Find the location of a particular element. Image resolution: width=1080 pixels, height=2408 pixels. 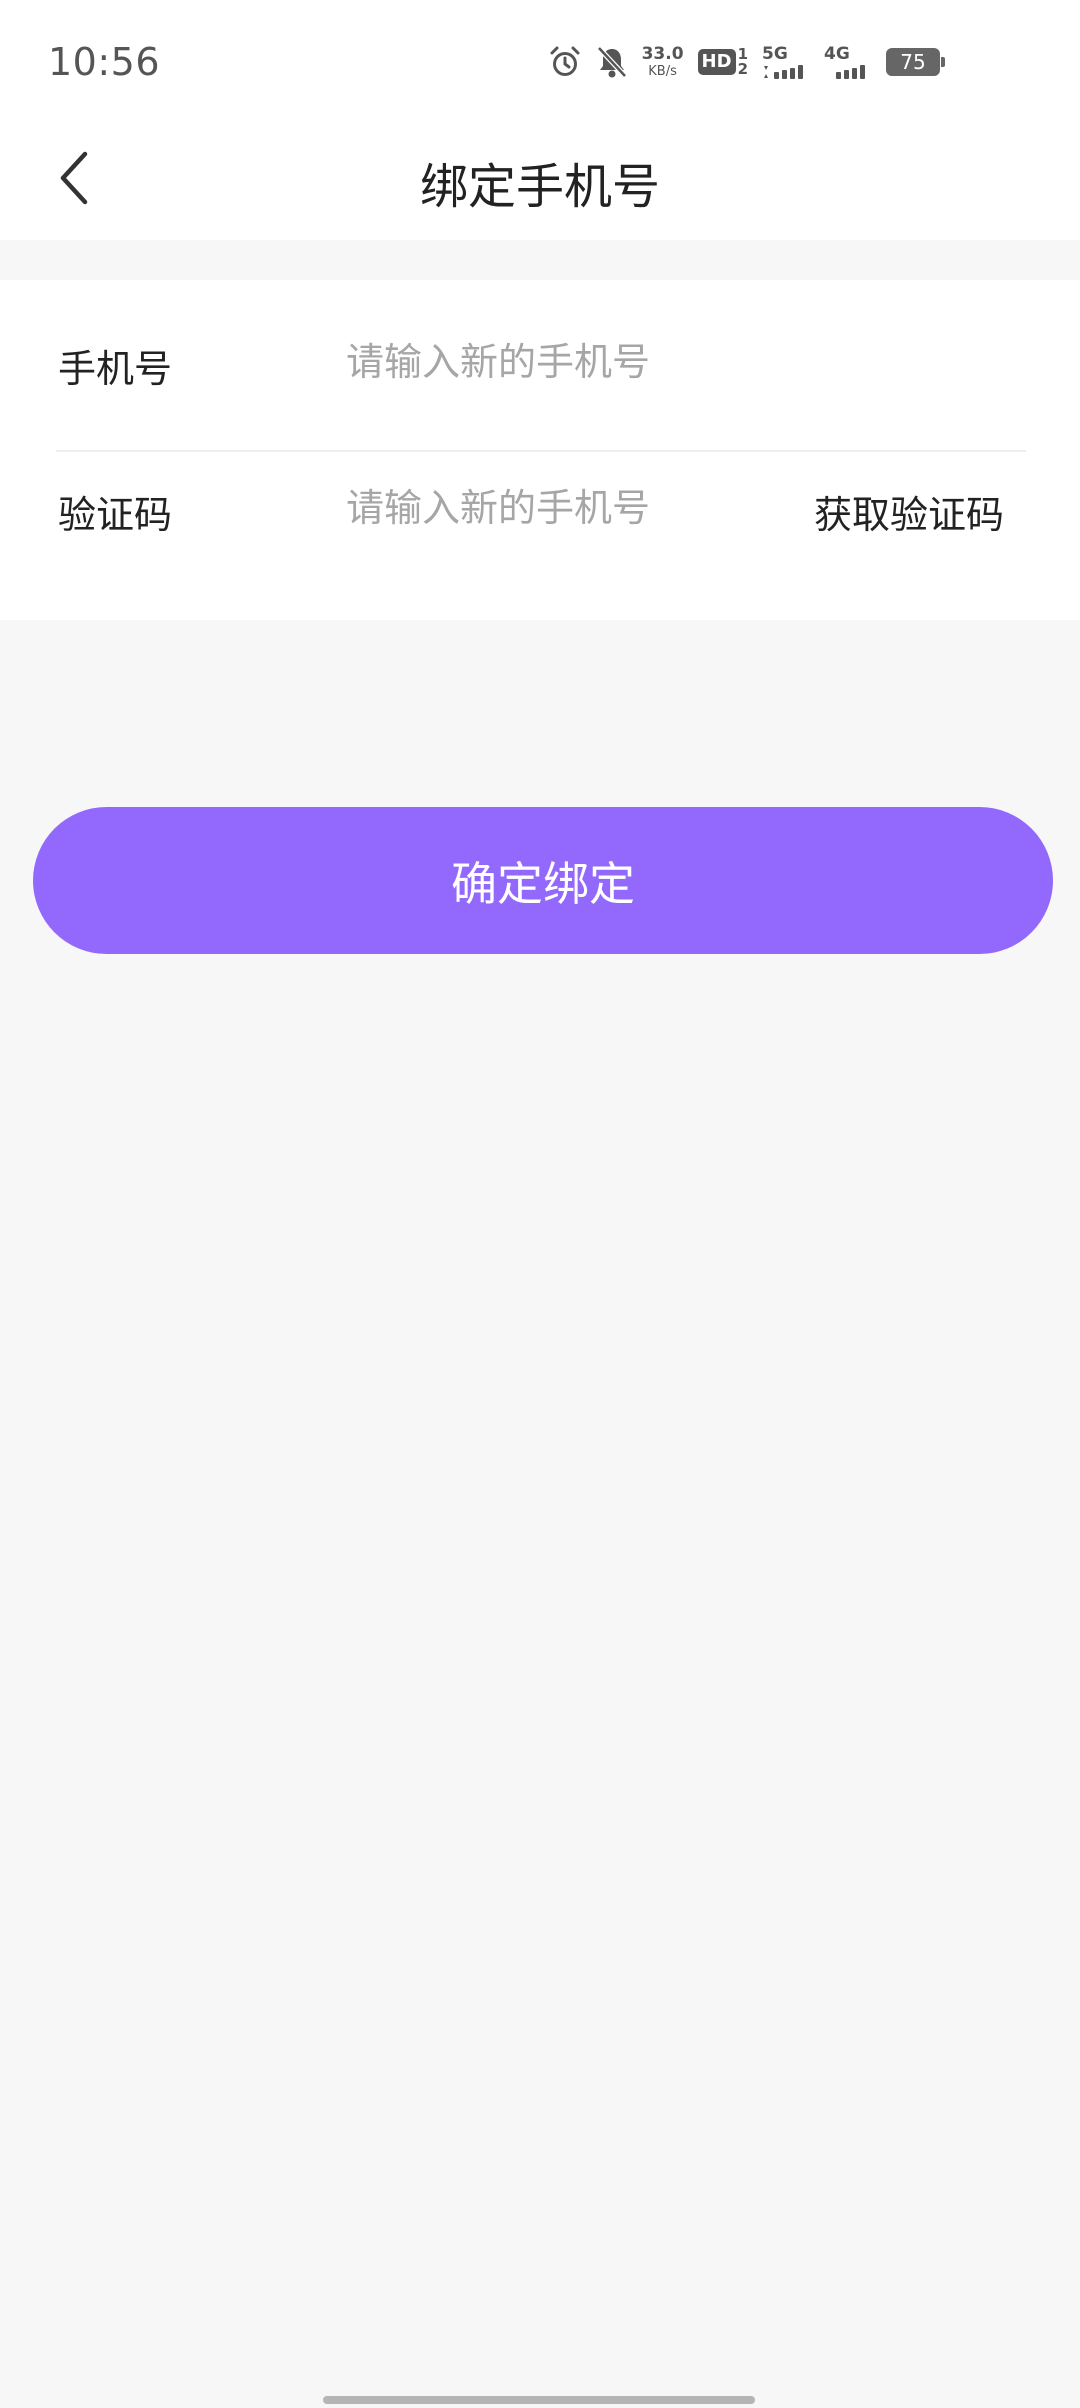

phone-input is located at coordinates (556, 362).